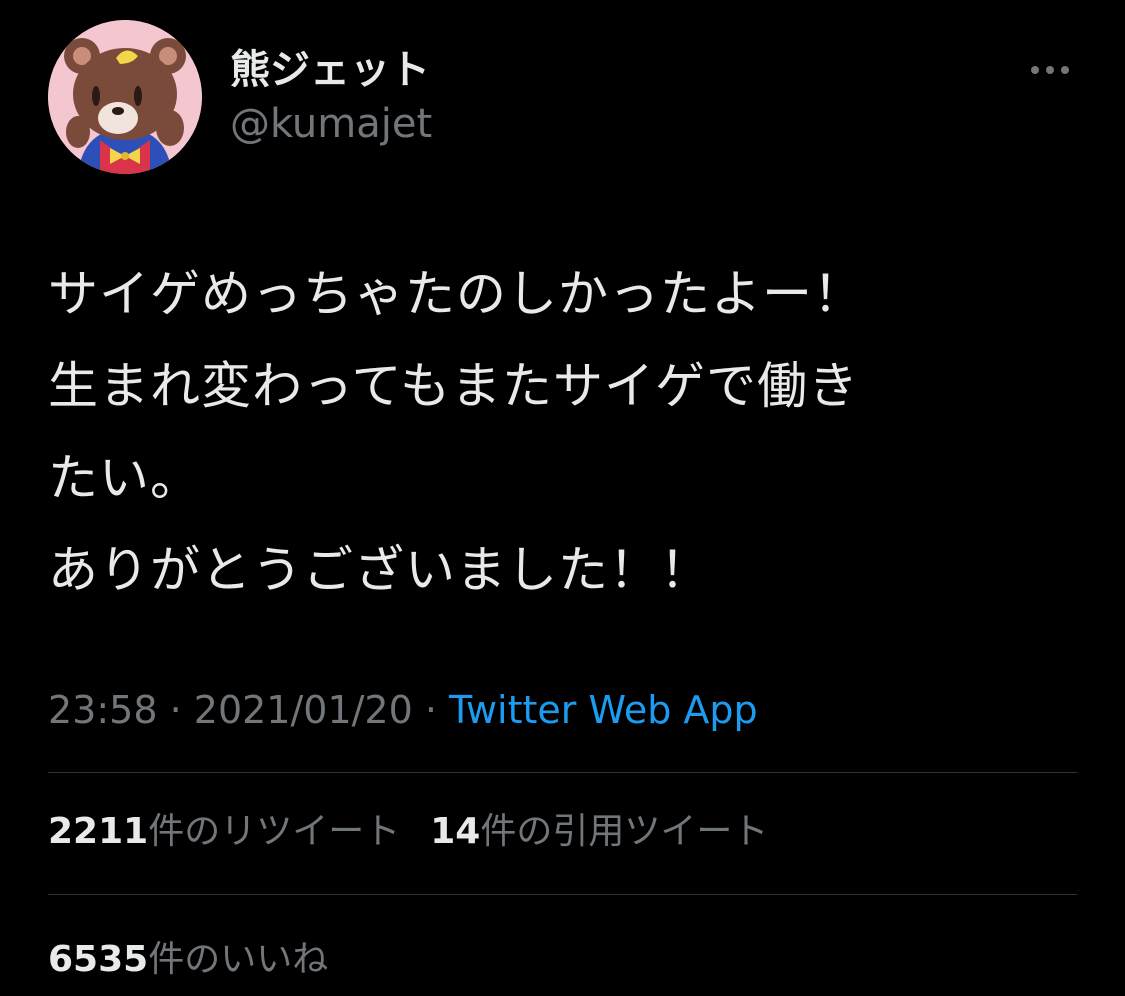 The height and width of the screenshot is (996, 1125). I want to click on tweet-meta: 23:58 · 2021/01/20 · Twitter Web App, so click(403, 710).